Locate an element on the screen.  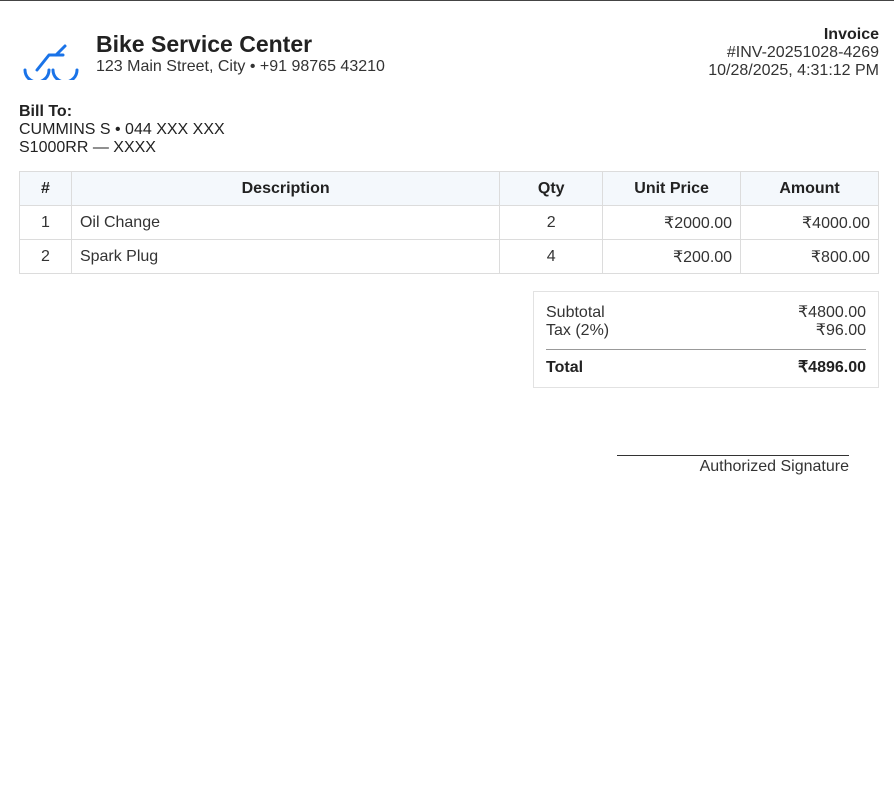
row-amount: ₹4000.00 is located at coordinates (809, 222).